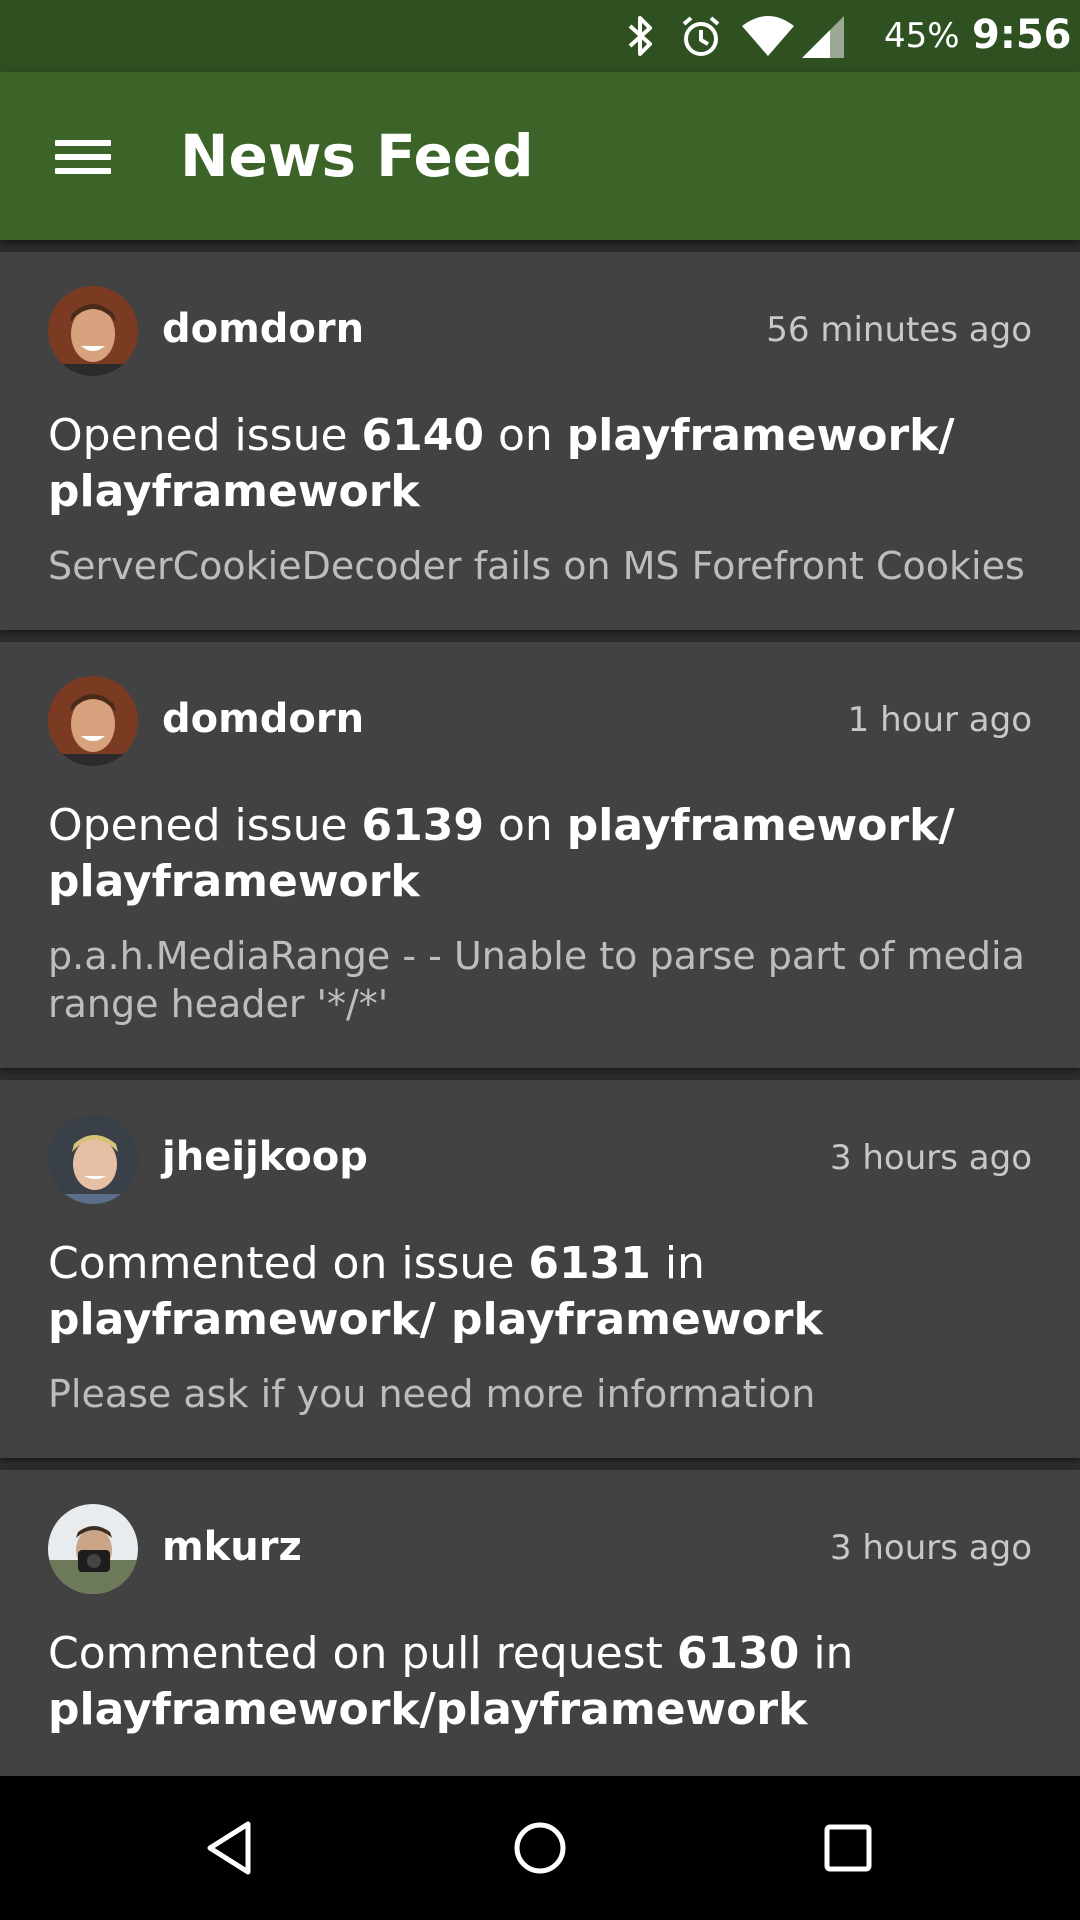 The width and height of the screenshot is (1080, 1920). What do you see at coordinates (738, 1653) in the screenshot?
I see `issue-number: 6130` at bounding box center [738, 1653].